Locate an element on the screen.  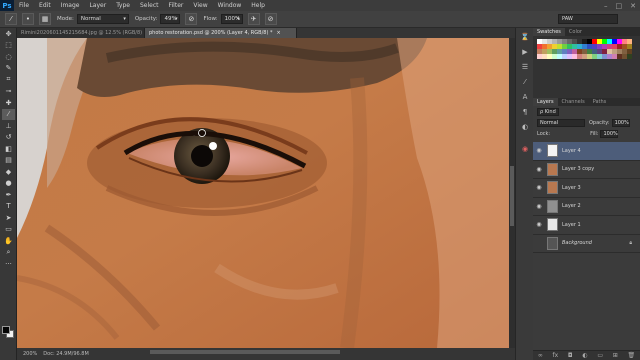
layer-kind-filter: ρ Kind is located at coordinates (548, 111).